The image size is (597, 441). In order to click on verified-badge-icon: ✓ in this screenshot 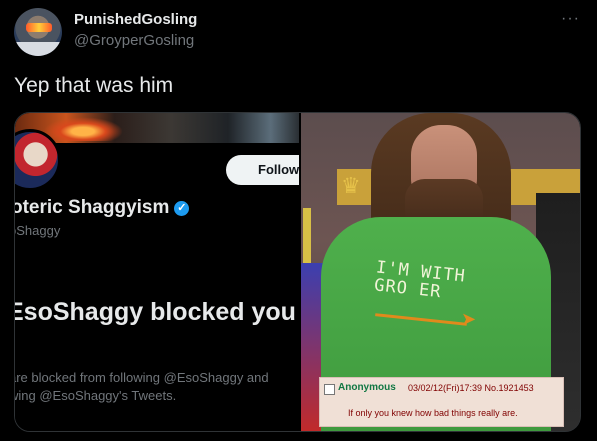, I will do `click(182, 208)`.